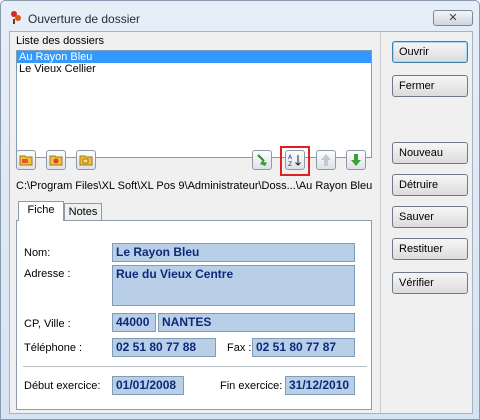 This screenshot has height=420, width=480. Describe the element at coordinates (83, 212) in the screenshot. I see `tab-notes: Notes` at that location.